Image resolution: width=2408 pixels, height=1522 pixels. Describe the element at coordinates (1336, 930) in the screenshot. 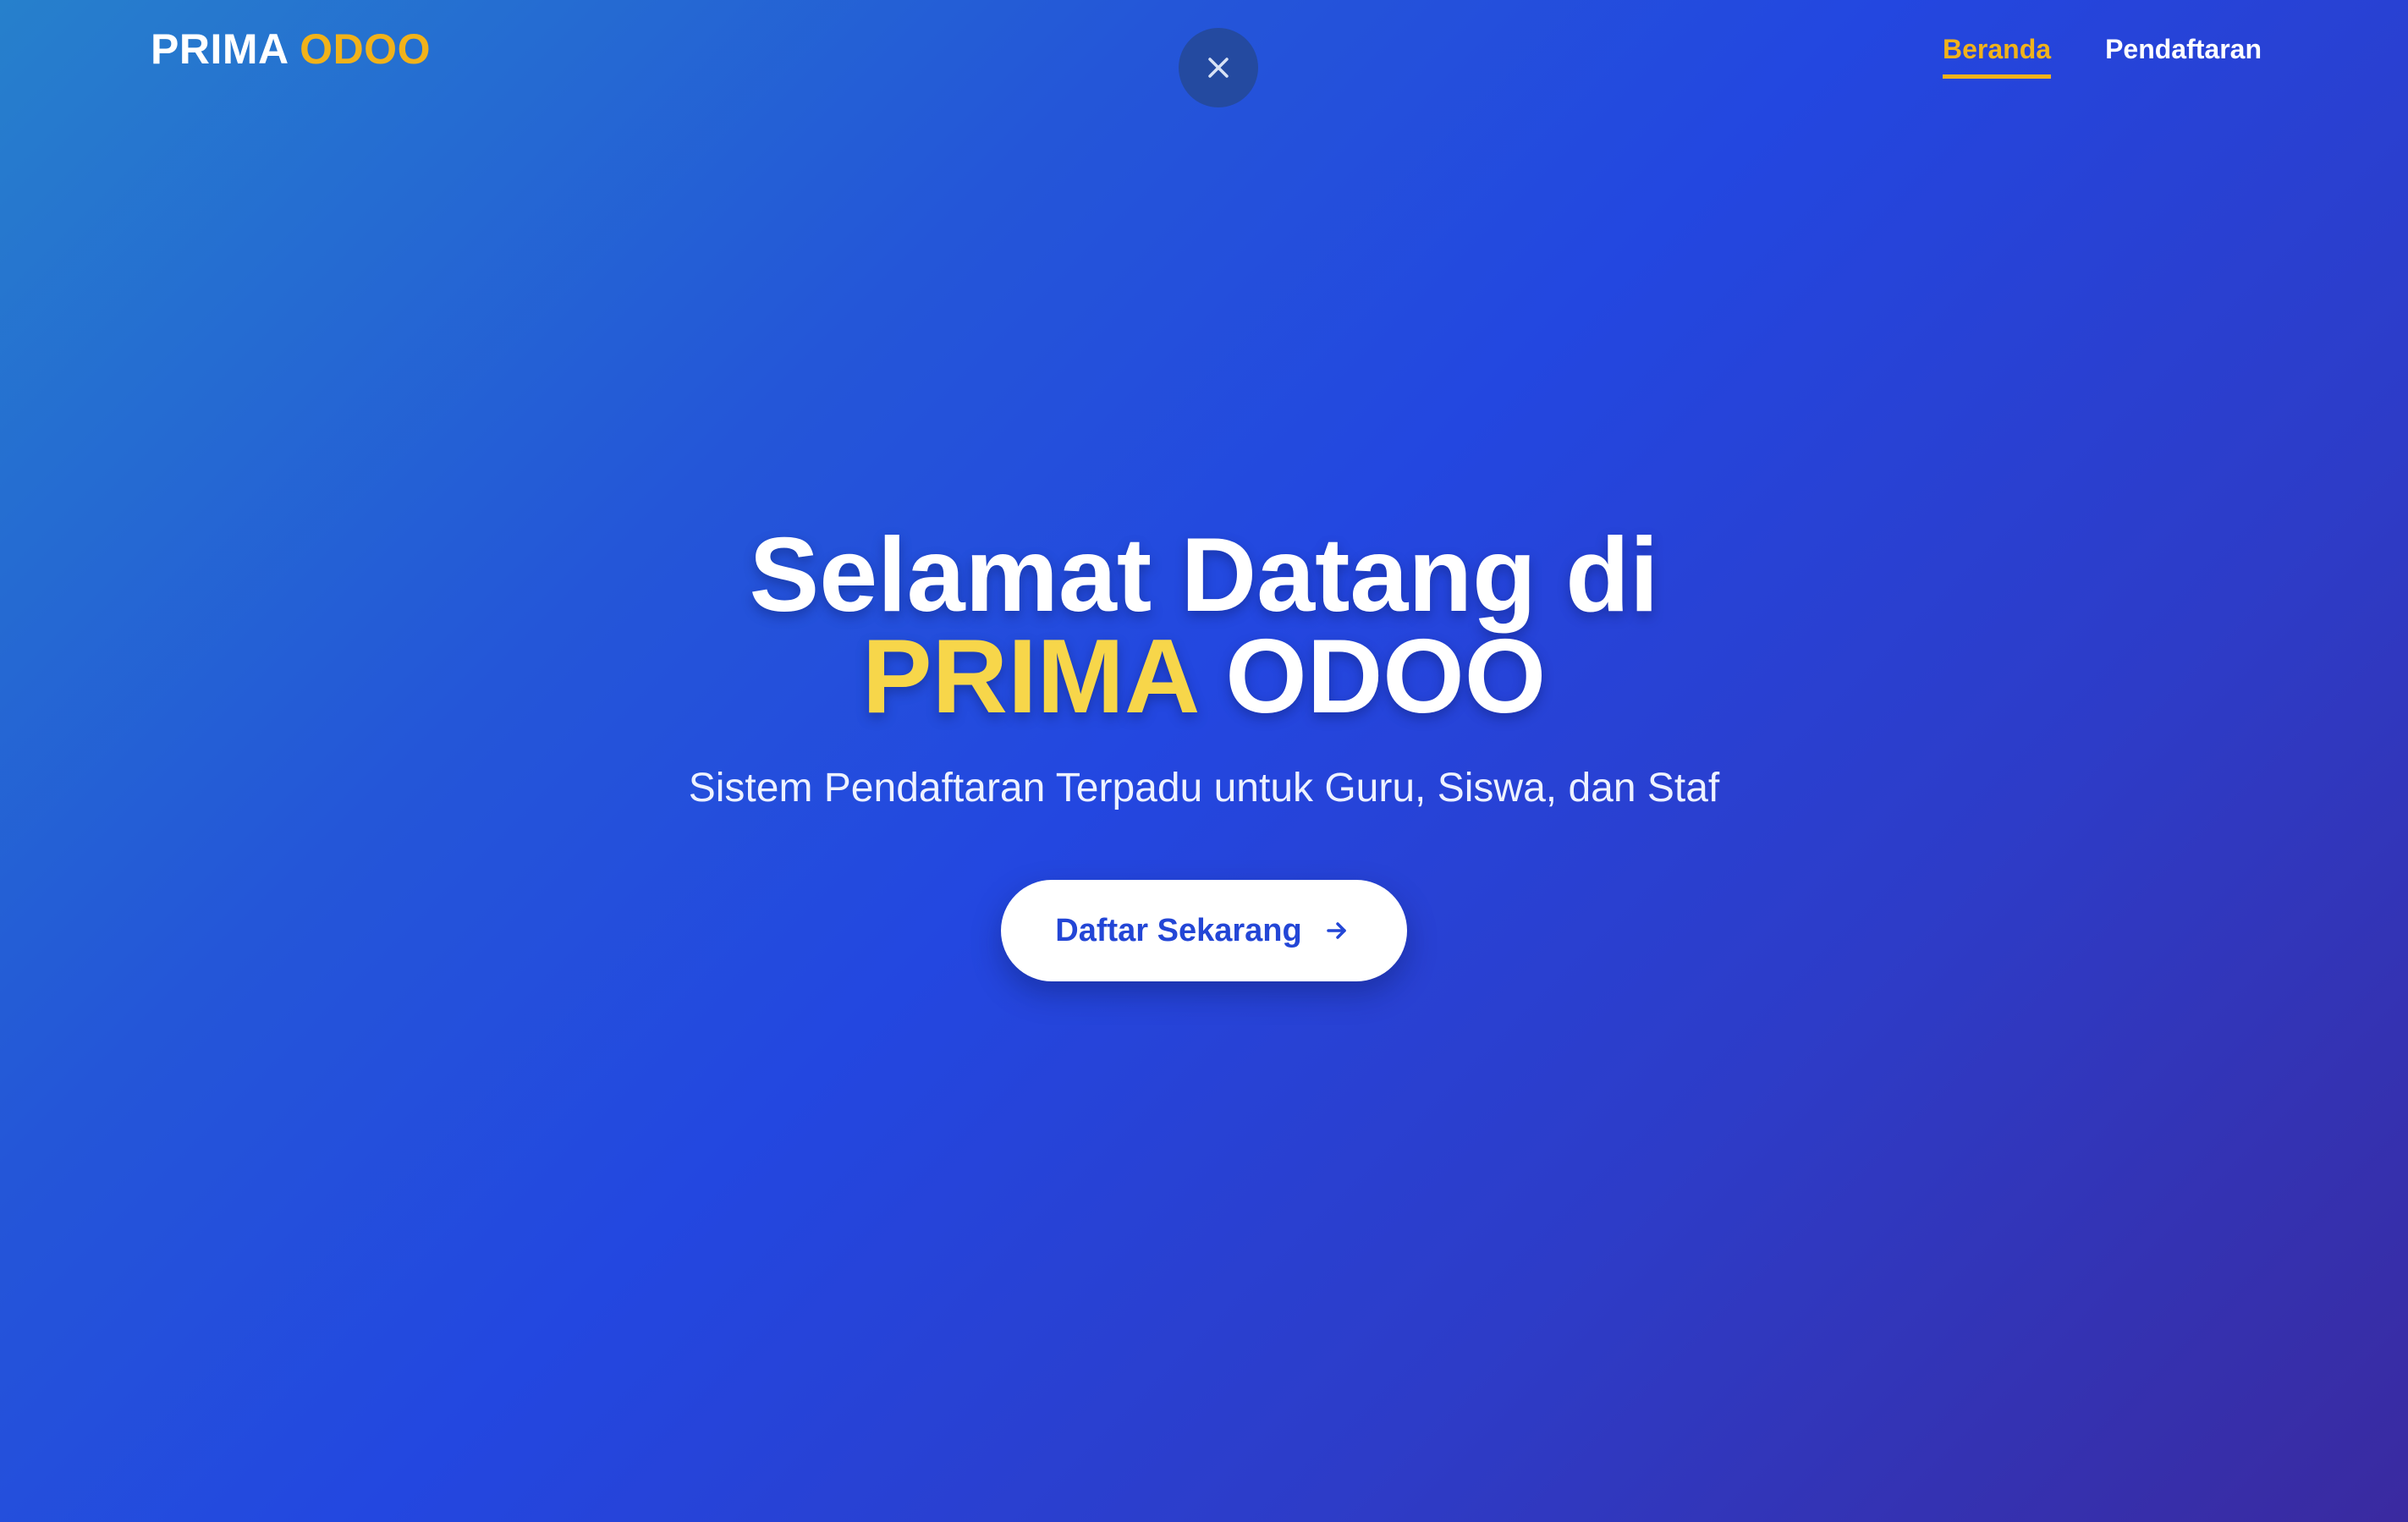

I see `arrow-right-icon` at that location.